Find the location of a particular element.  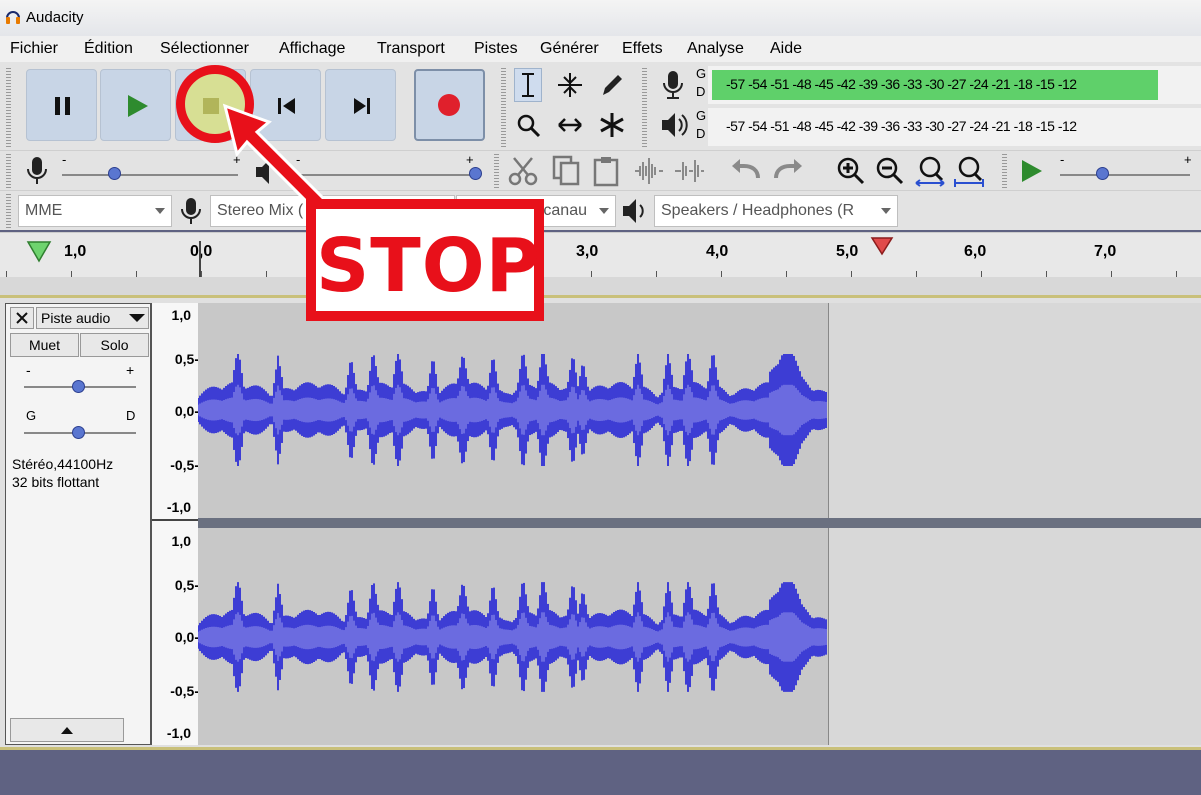

ruler-tick-label: 6,0 is located at coordinates (975, 251).